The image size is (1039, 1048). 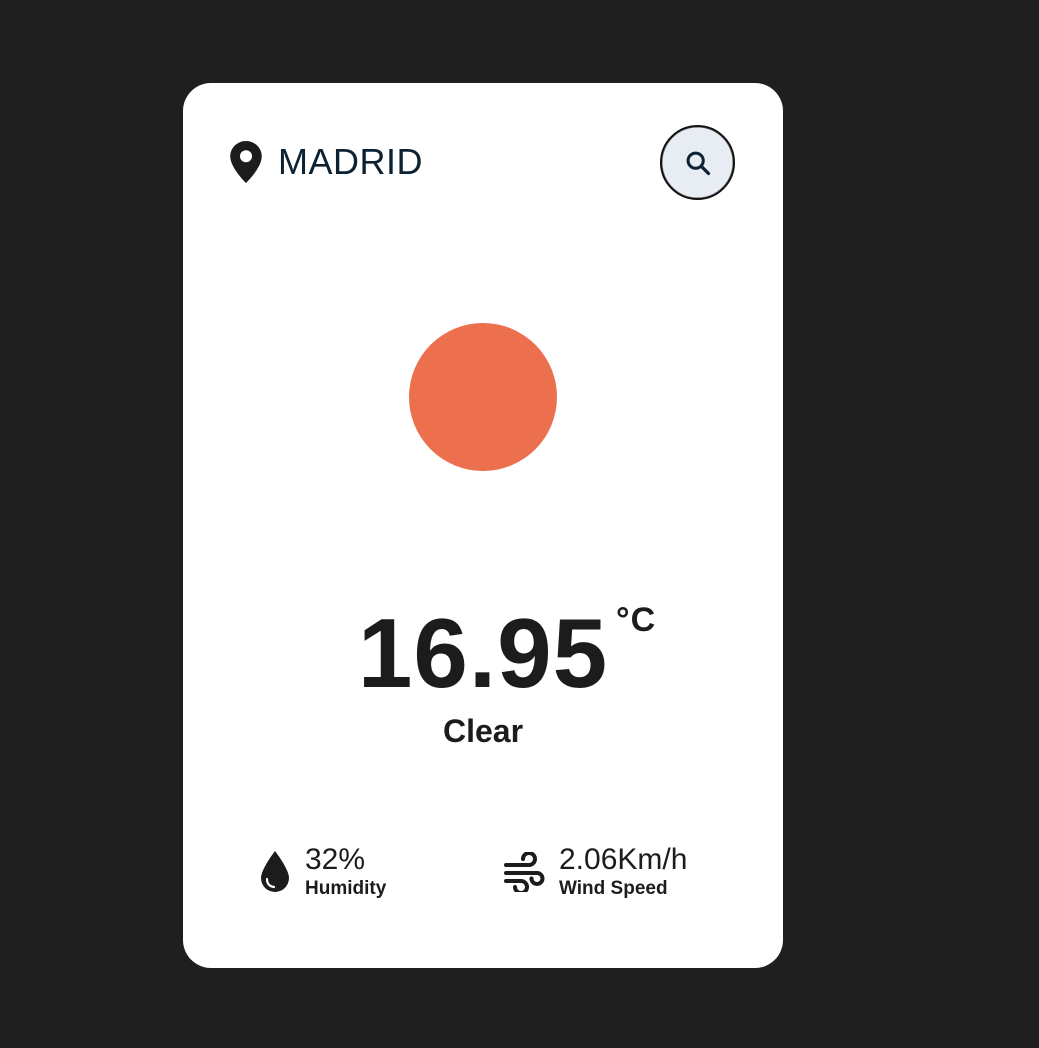 I want to click on temperature-block: 16.95 °C, so click(x=483, y=653).